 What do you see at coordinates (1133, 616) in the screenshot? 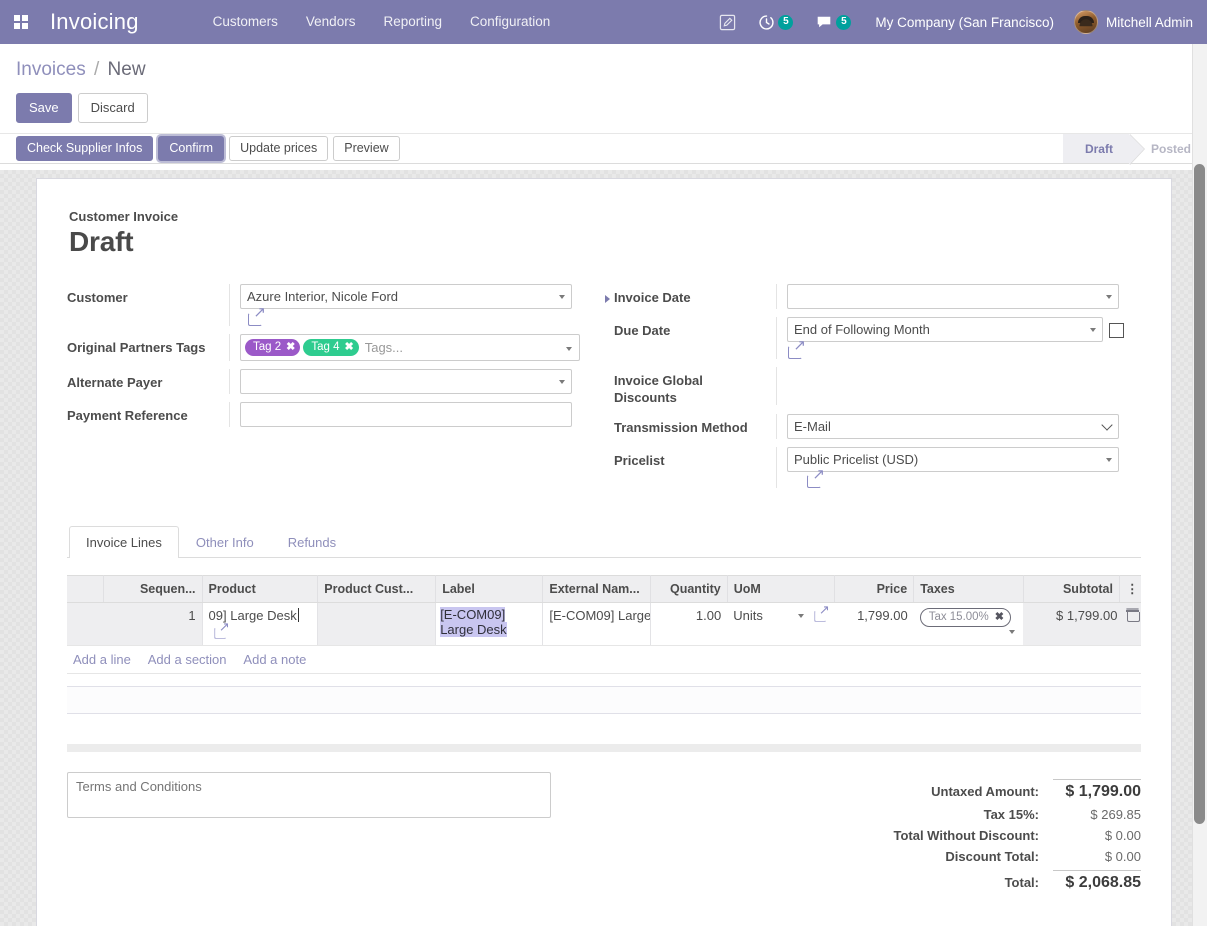
I see `trash-icon` at bounding box center [1133, 616].